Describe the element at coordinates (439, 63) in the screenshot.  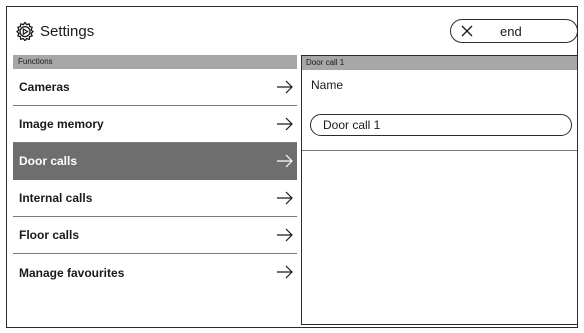
I see `detail-heading: Door call 1` at that location.